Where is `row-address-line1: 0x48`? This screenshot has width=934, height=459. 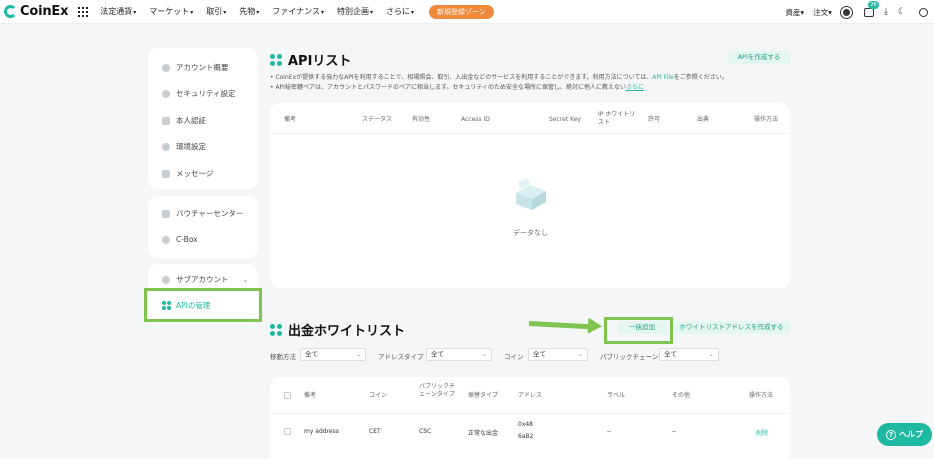
row-address-line1: 0x48 is located at coordinates (526, 424).